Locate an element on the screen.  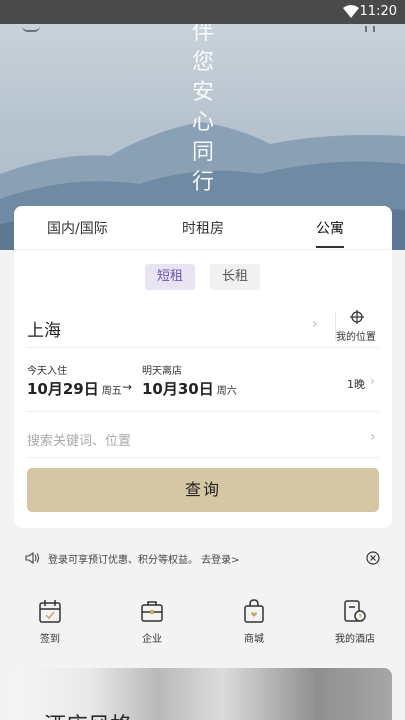
booking-tabs: 国内/国际 时租房 公寓 is located at coordinates (203, 228).